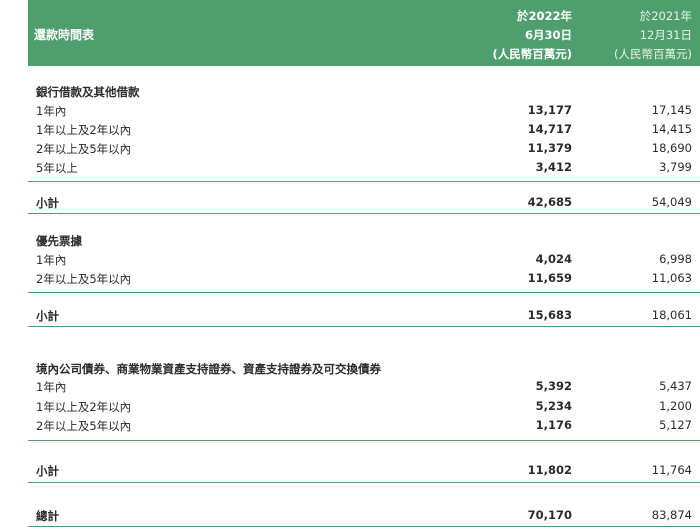 This screenshot has height=531, width=700. I want to click on grand-total-label: 總計, so click(47, 516).